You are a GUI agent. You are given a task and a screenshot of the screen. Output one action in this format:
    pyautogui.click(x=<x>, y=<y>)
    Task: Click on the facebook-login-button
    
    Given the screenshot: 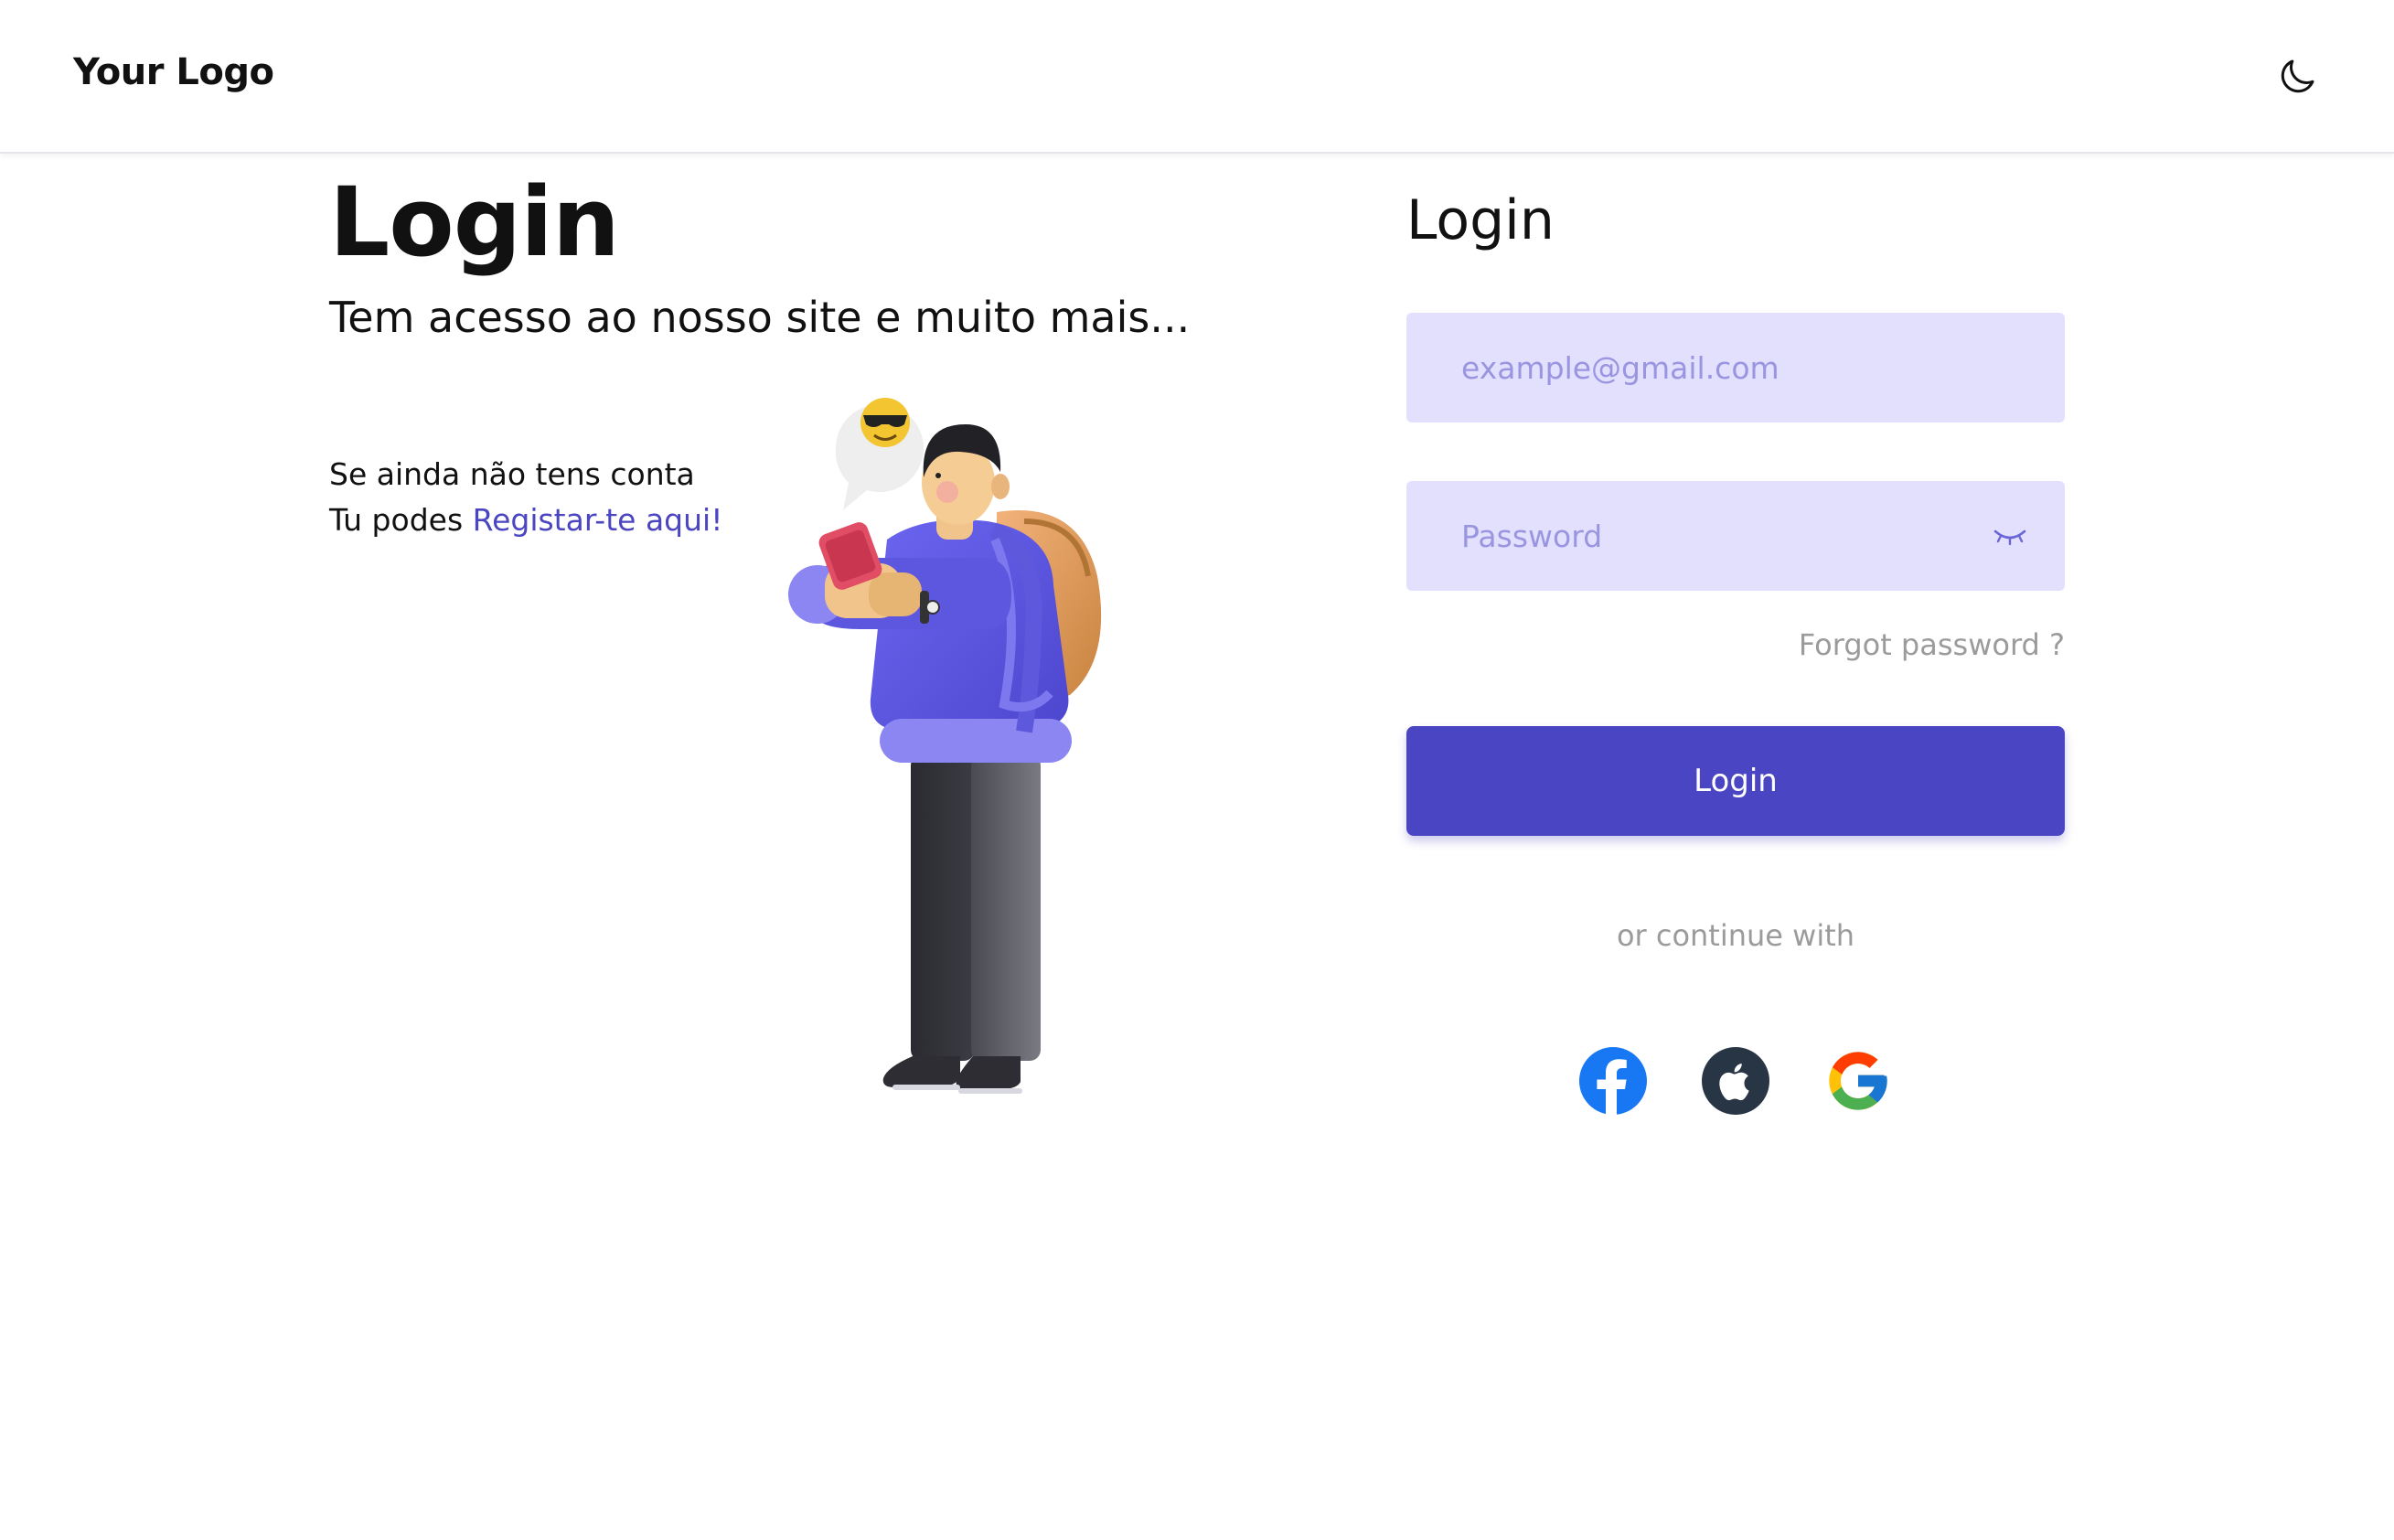 What is the action you would take?
    pyautogui.click(x=1613, y=1081)
    